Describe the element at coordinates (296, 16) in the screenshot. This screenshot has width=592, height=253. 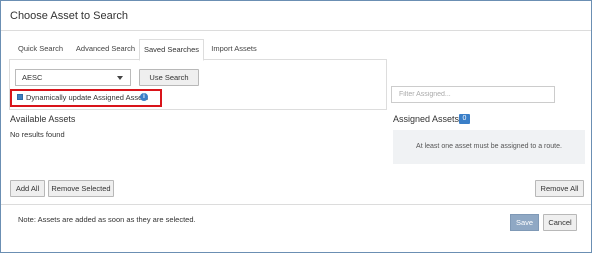
I see `dialog-title-bar: Choose Asset to Search` at that location.